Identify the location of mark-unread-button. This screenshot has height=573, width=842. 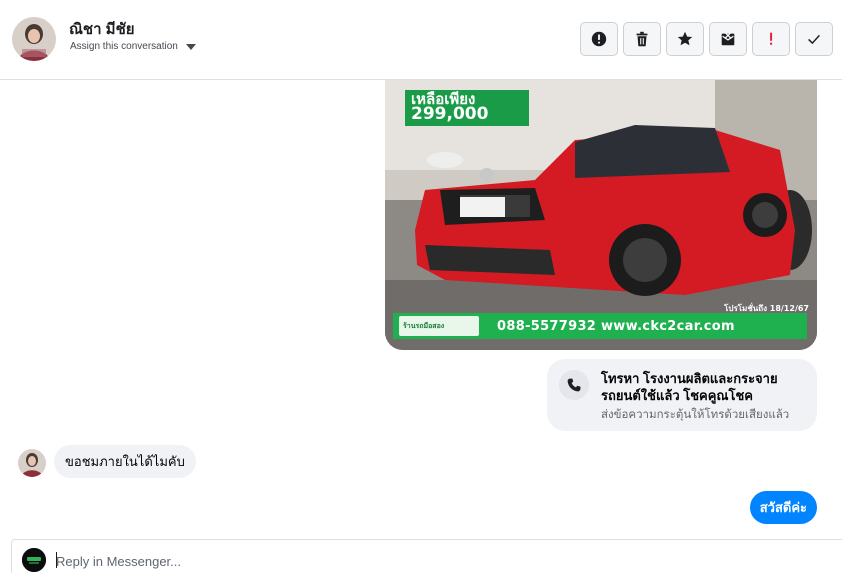
(728, 39).